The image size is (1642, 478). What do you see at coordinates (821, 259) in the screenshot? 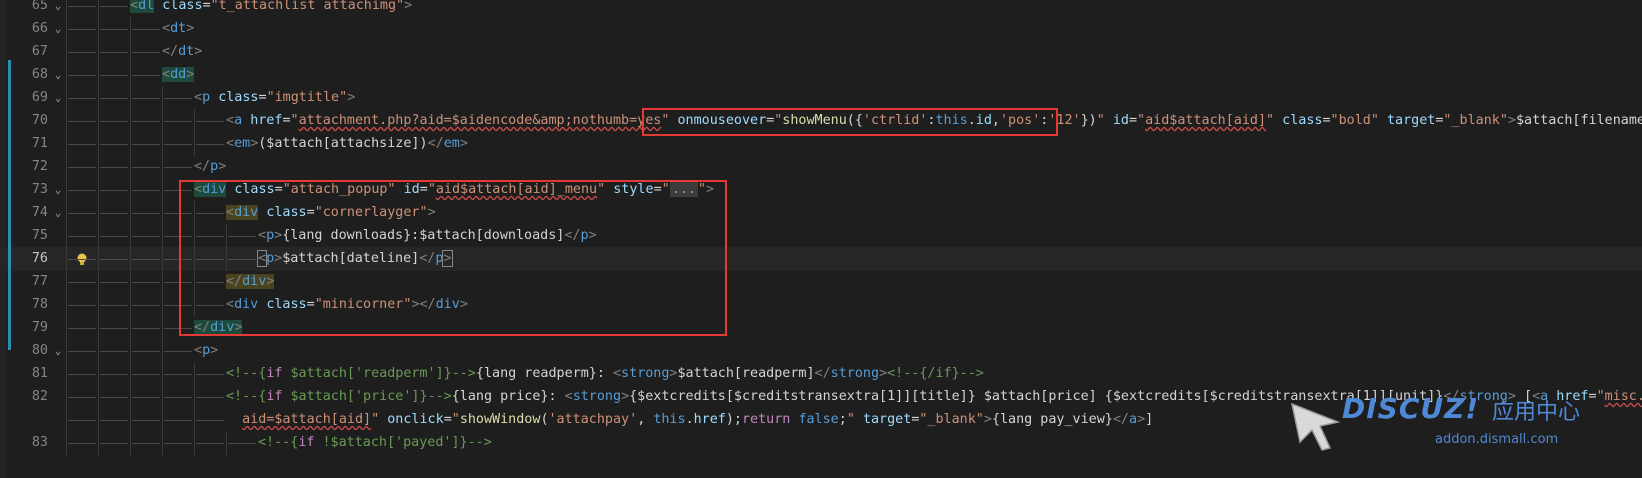
I see `code-line: 76 <p>$attach[dateline]</p>` at bounding box center [821, 259].